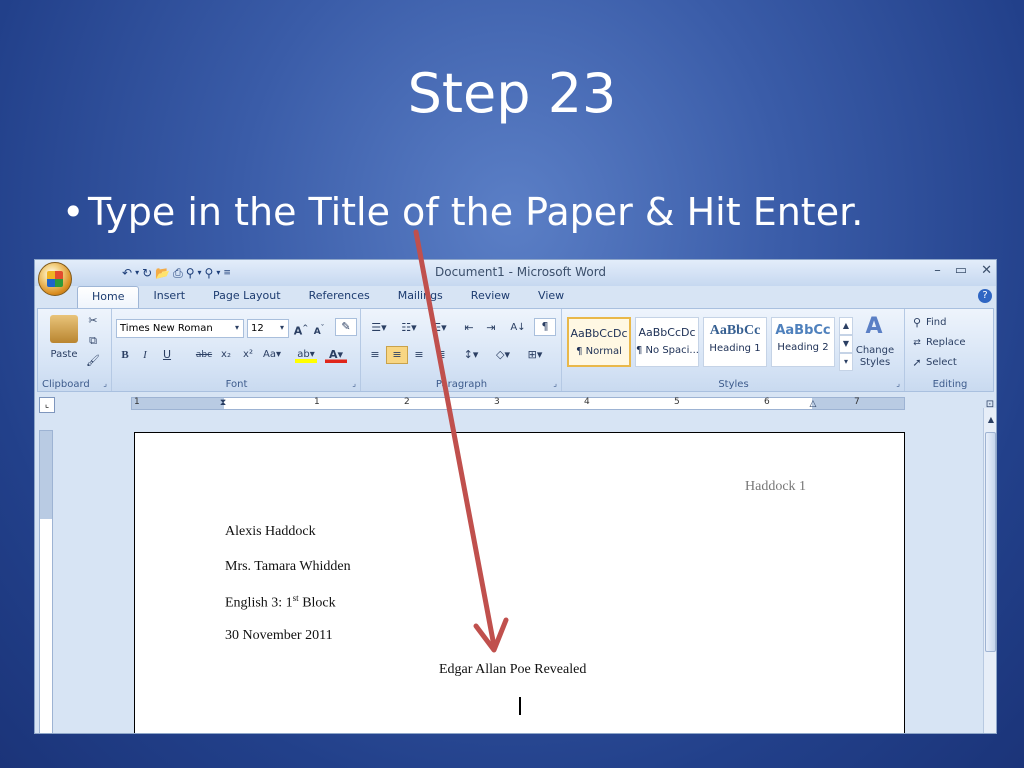 The image size is (1024, 768). What do you see at coordinates (55, 279) in the screenshot?
I see `office-button` at bounding box center [55, 279].